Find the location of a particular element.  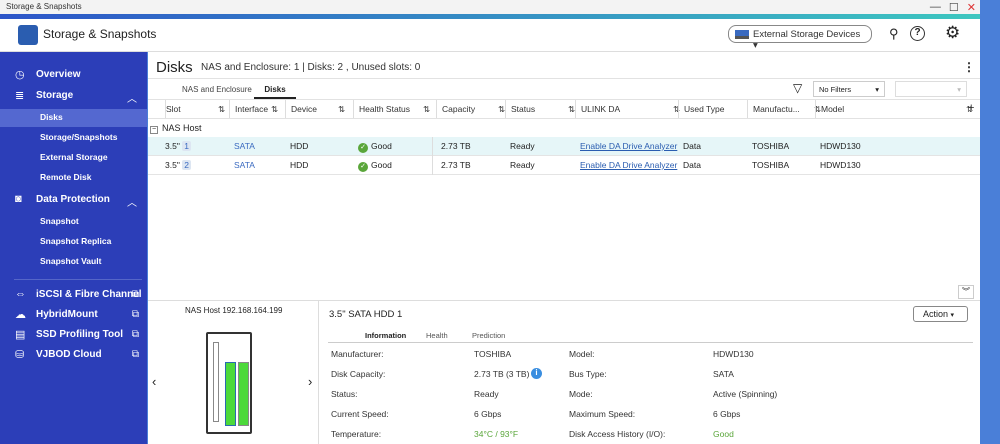

more-menu-icon: ⋮ is located at coordinates (969, 67).